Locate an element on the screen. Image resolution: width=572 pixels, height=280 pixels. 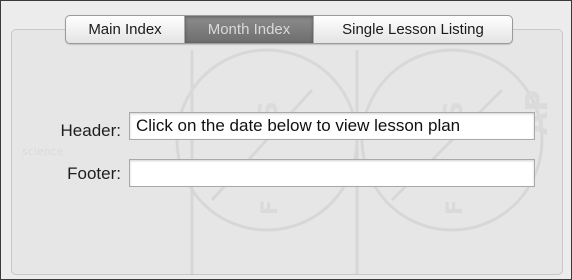
header-field is located at coordinates (332, 126).